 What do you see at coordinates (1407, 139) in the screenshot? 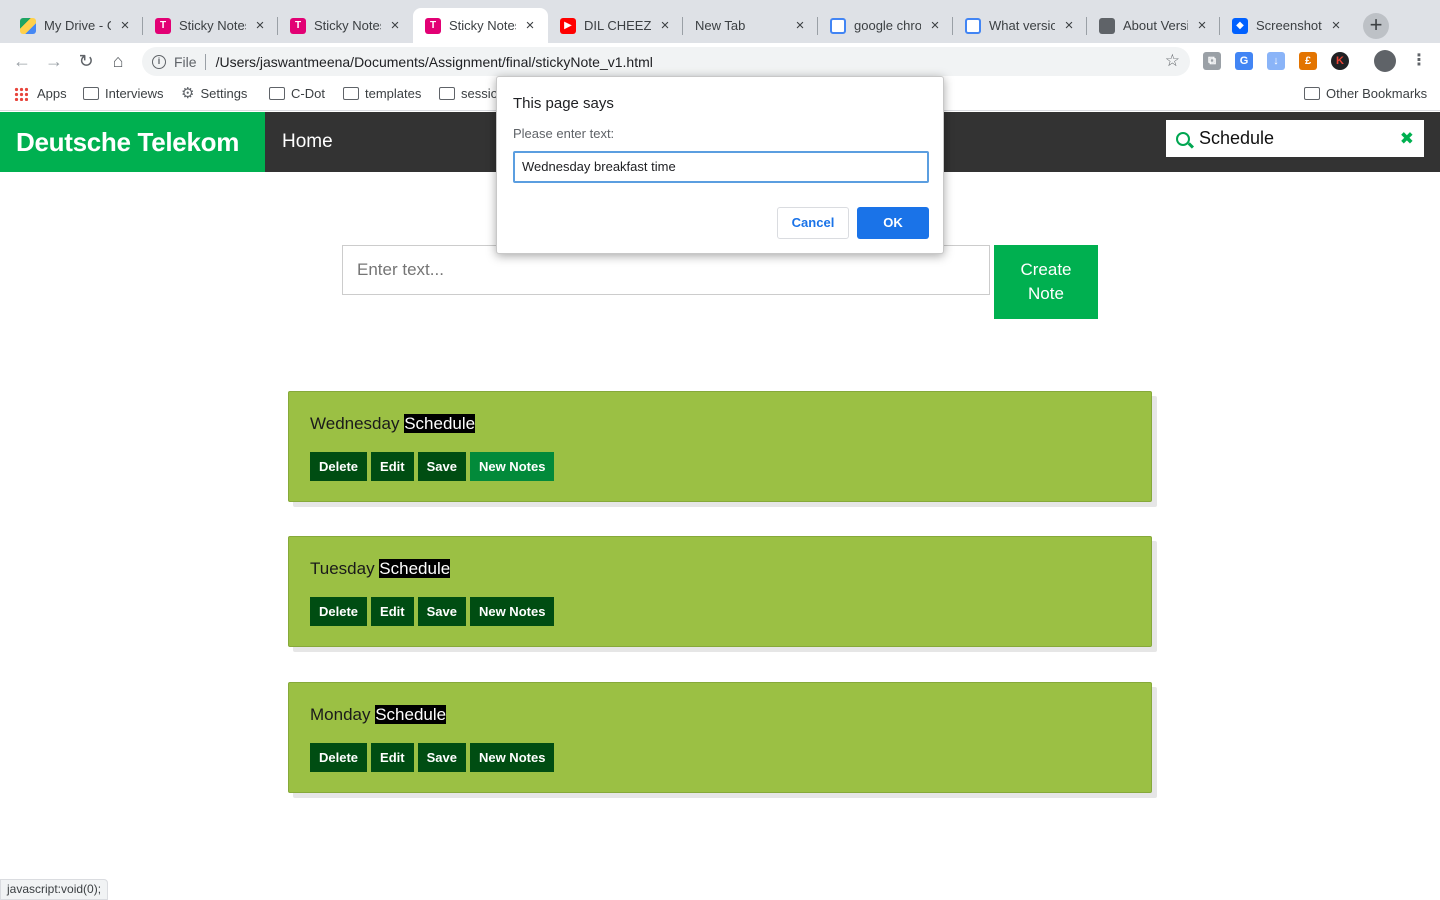
I see `clear-search-icon: ✖` at bounding box center [1407, 139].